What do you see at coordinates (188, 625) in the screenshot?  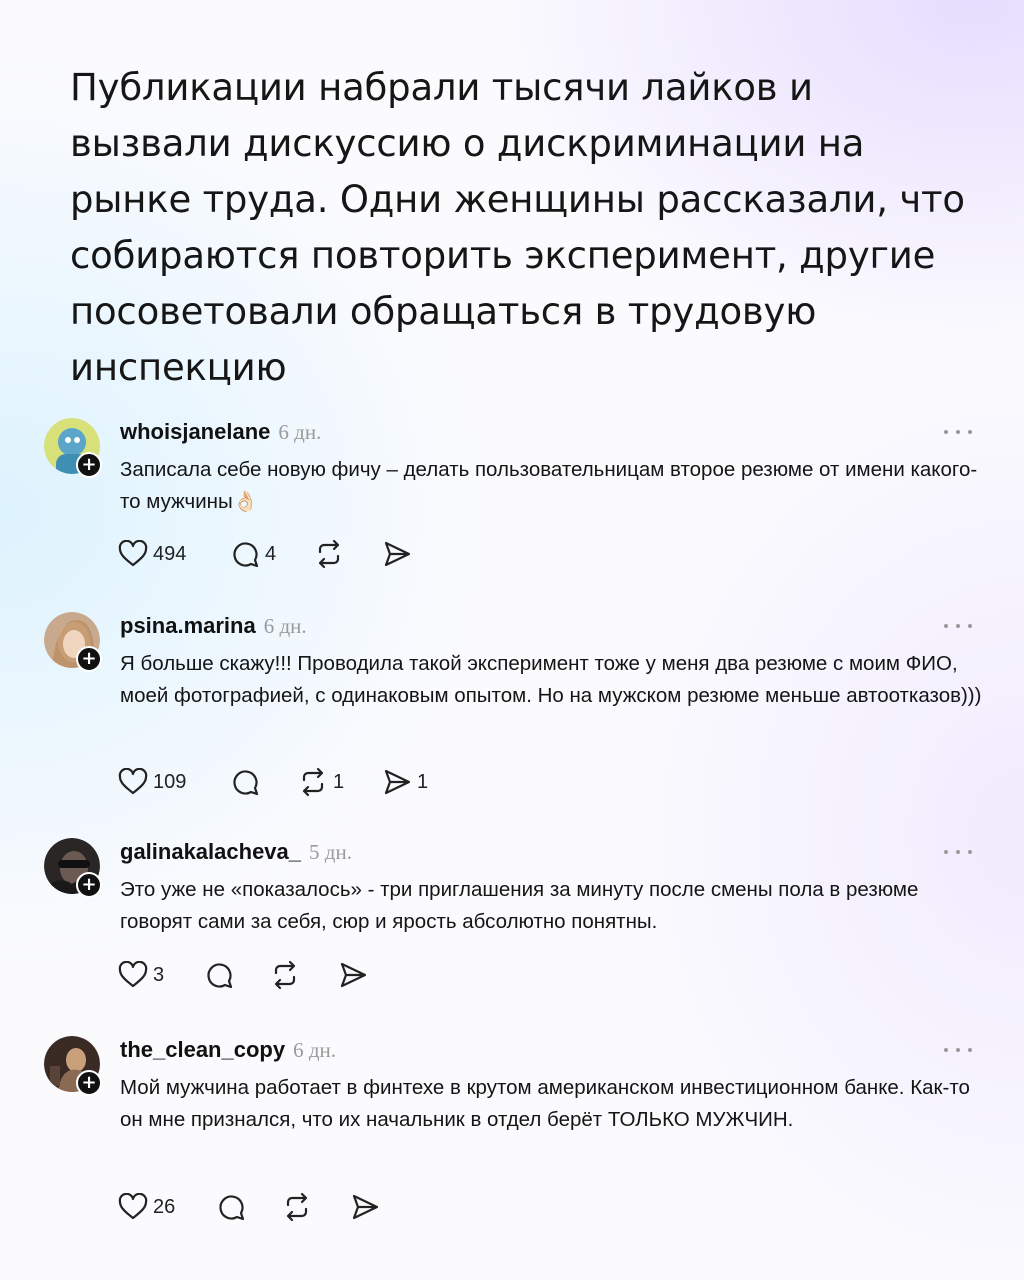 I see `username: psina.marina` at bounding box center [188, 625].